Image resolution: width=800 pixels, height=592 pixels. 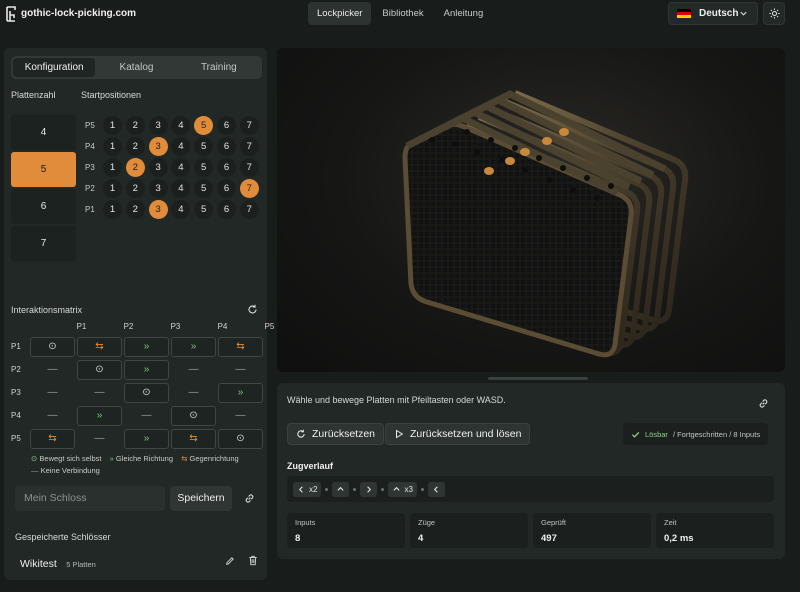 What do you see at coordinates (136, 67) in the screenshot?
I see `tab-katalog: Katalog` at bounding box center [136, 67].